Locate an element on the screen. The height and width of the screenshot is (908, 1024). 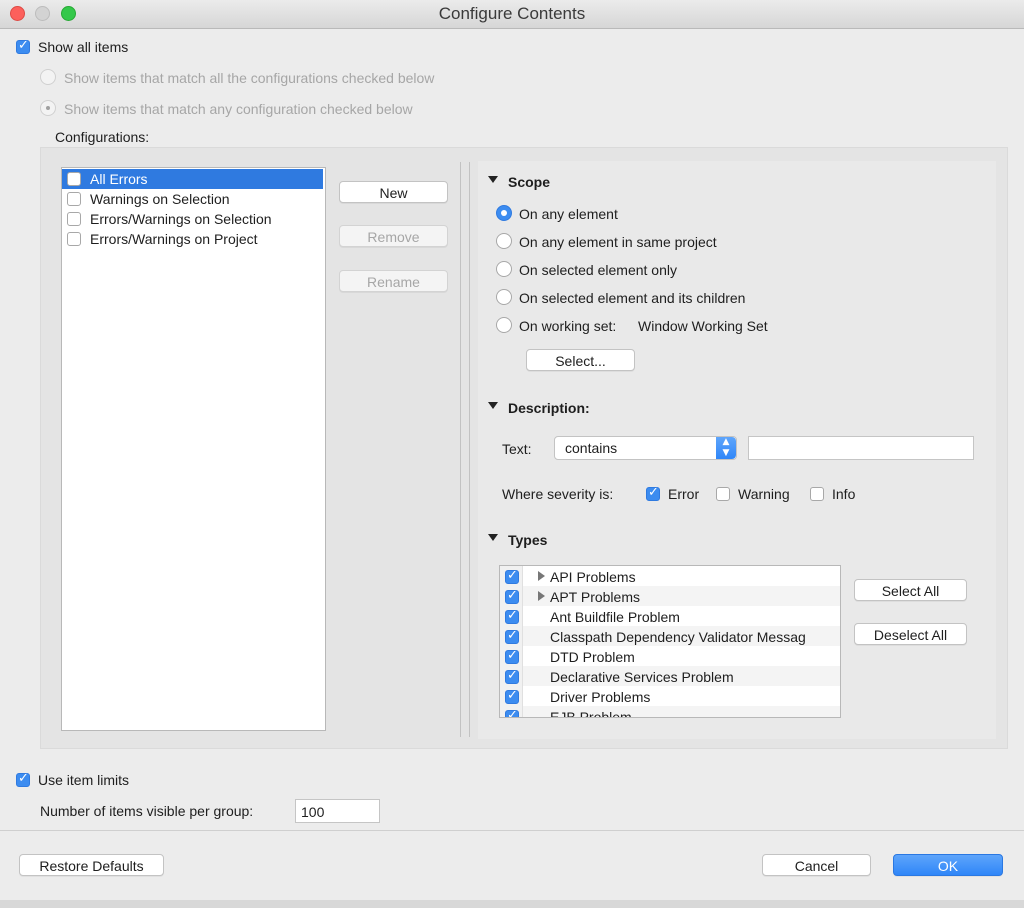
chevron-up-down-icon: ▲ ▼ is located at coordinates (726, 447).